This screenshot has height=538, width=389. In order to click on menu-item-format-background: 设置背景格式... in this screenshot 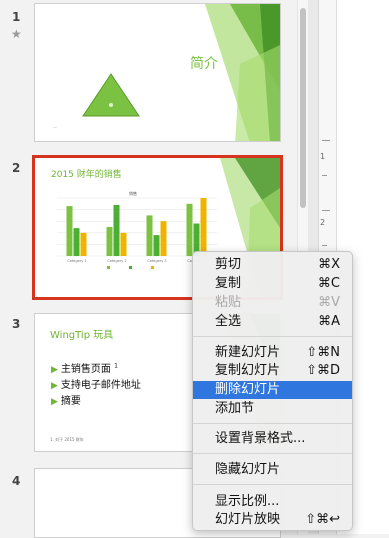, I will do `click(272, 439)`.